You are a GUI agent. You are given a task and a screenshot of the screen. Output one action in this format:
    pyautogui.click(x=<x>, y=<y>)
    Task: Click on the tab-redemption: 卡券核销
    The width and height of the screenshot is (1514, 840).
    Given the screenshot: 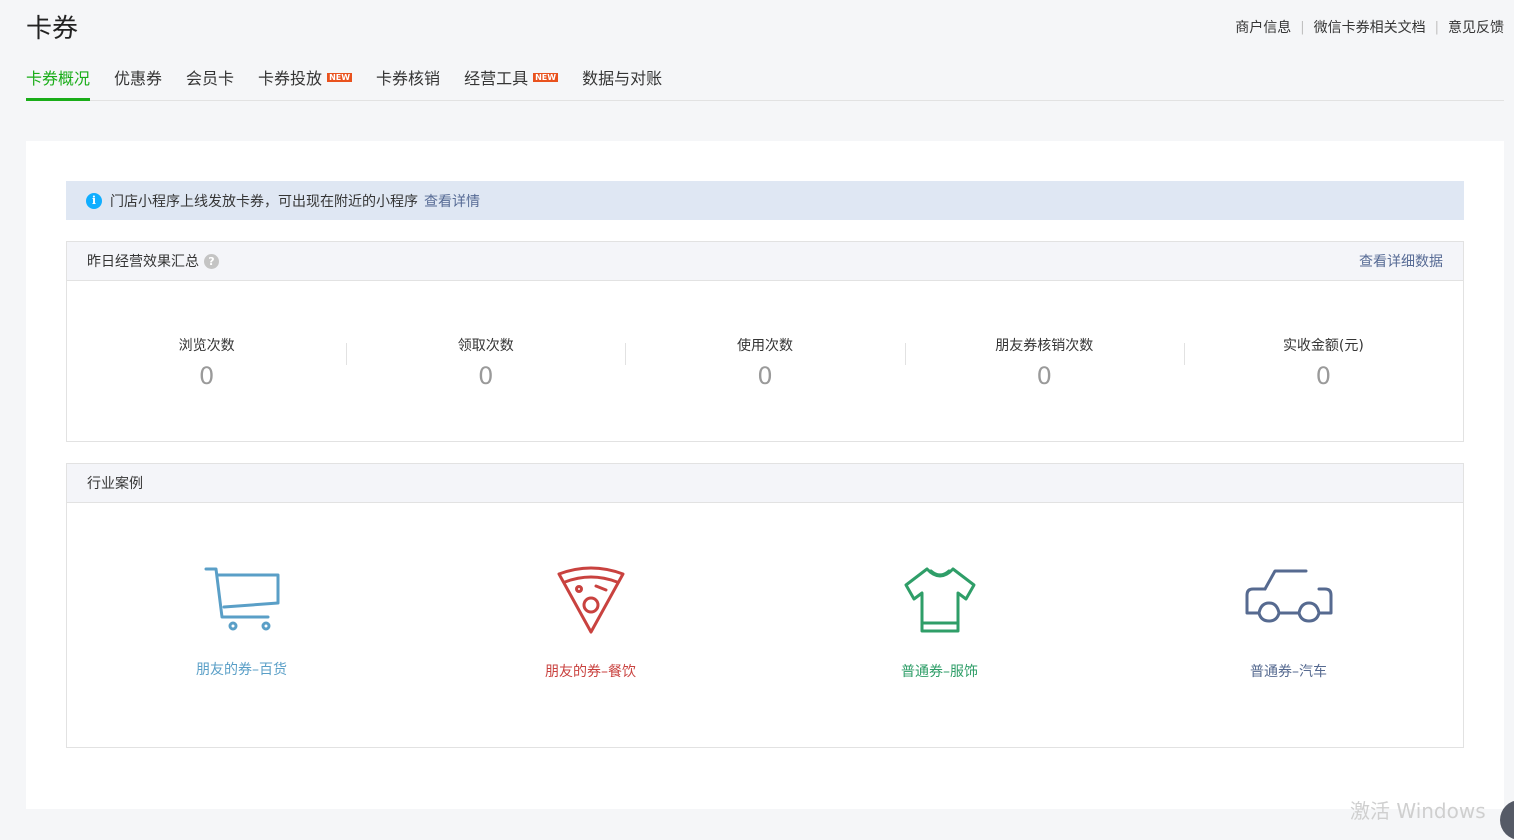 What is the action you would take?
    pyautogui.click(x=408, y=83)
    